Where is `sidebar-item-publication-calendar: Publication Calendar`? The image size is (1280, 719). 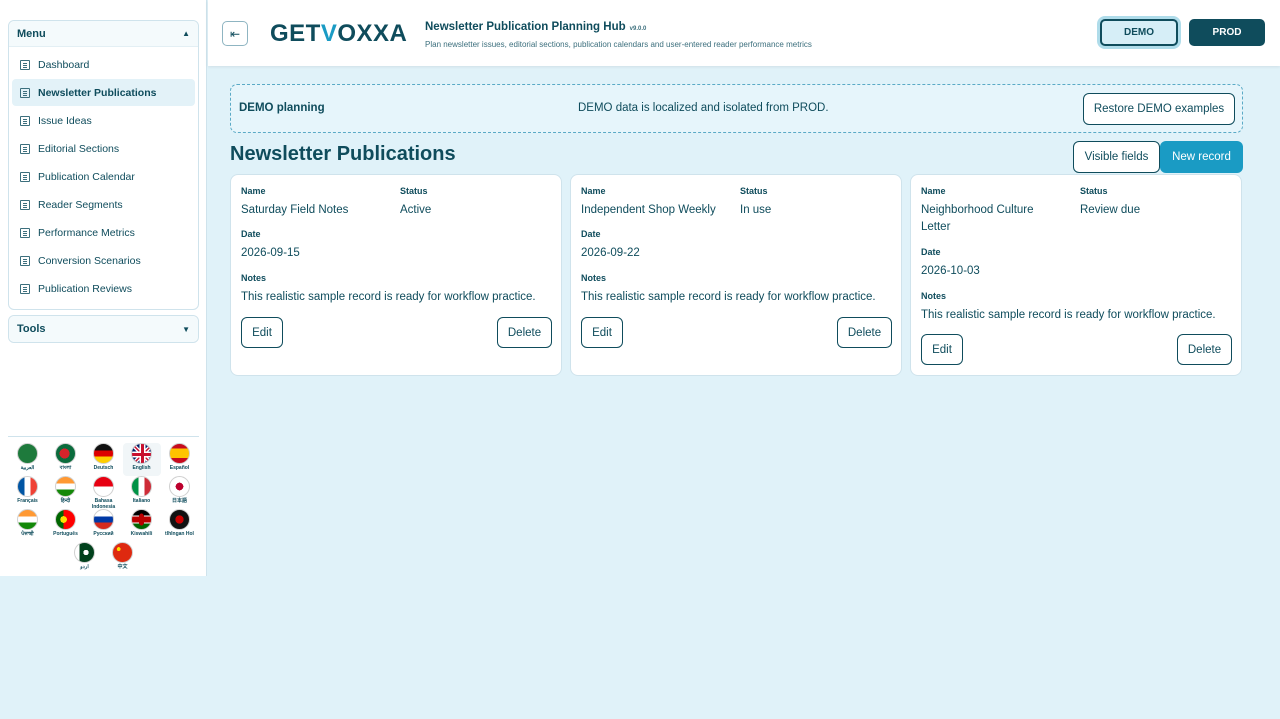 sidebar-item-publication-calendar: Publication Calendar is located at coordinates (103, 176).